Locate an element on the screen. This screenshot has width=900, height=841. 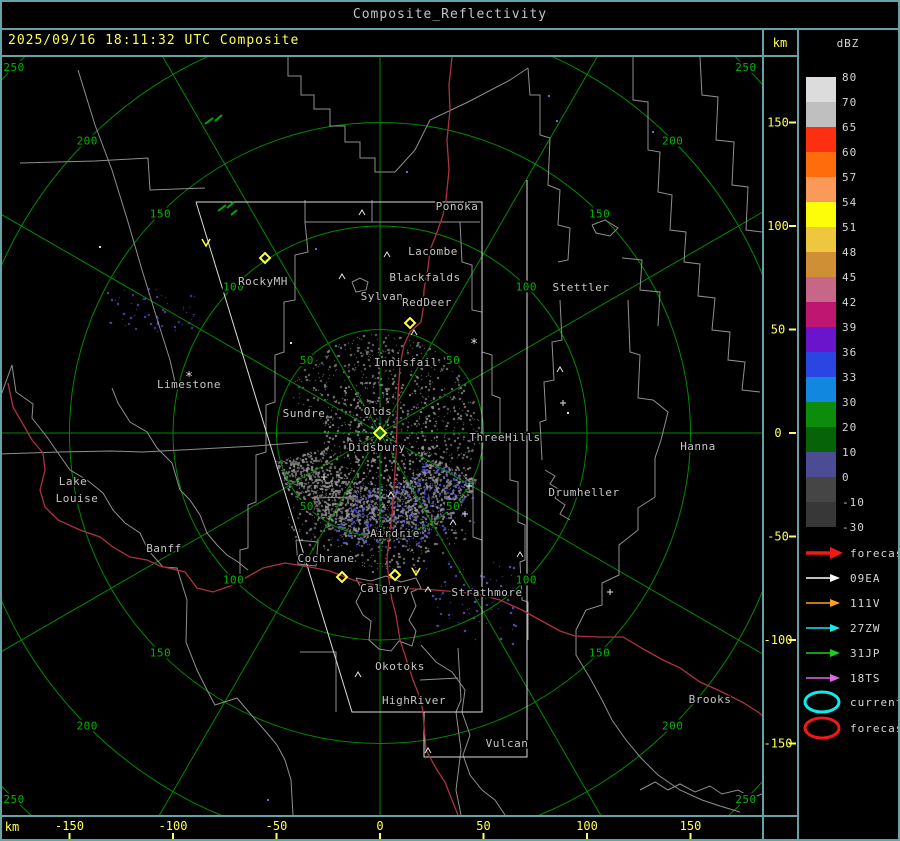
colorbar-label: 65 is located at coordinates (849, 127).